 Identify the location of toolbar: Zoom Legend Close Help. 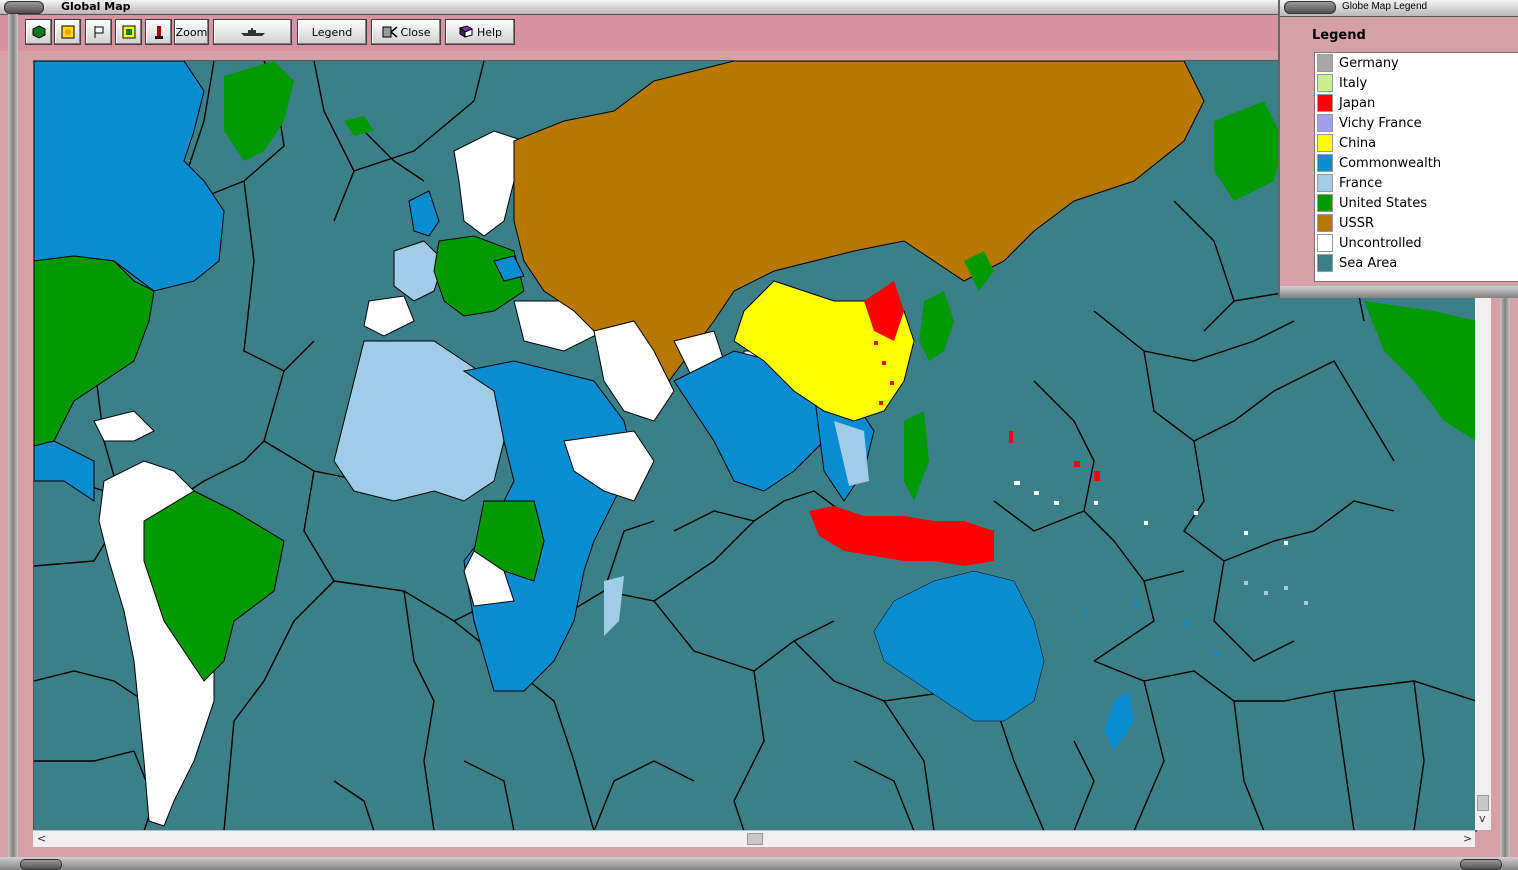
(641, 33).